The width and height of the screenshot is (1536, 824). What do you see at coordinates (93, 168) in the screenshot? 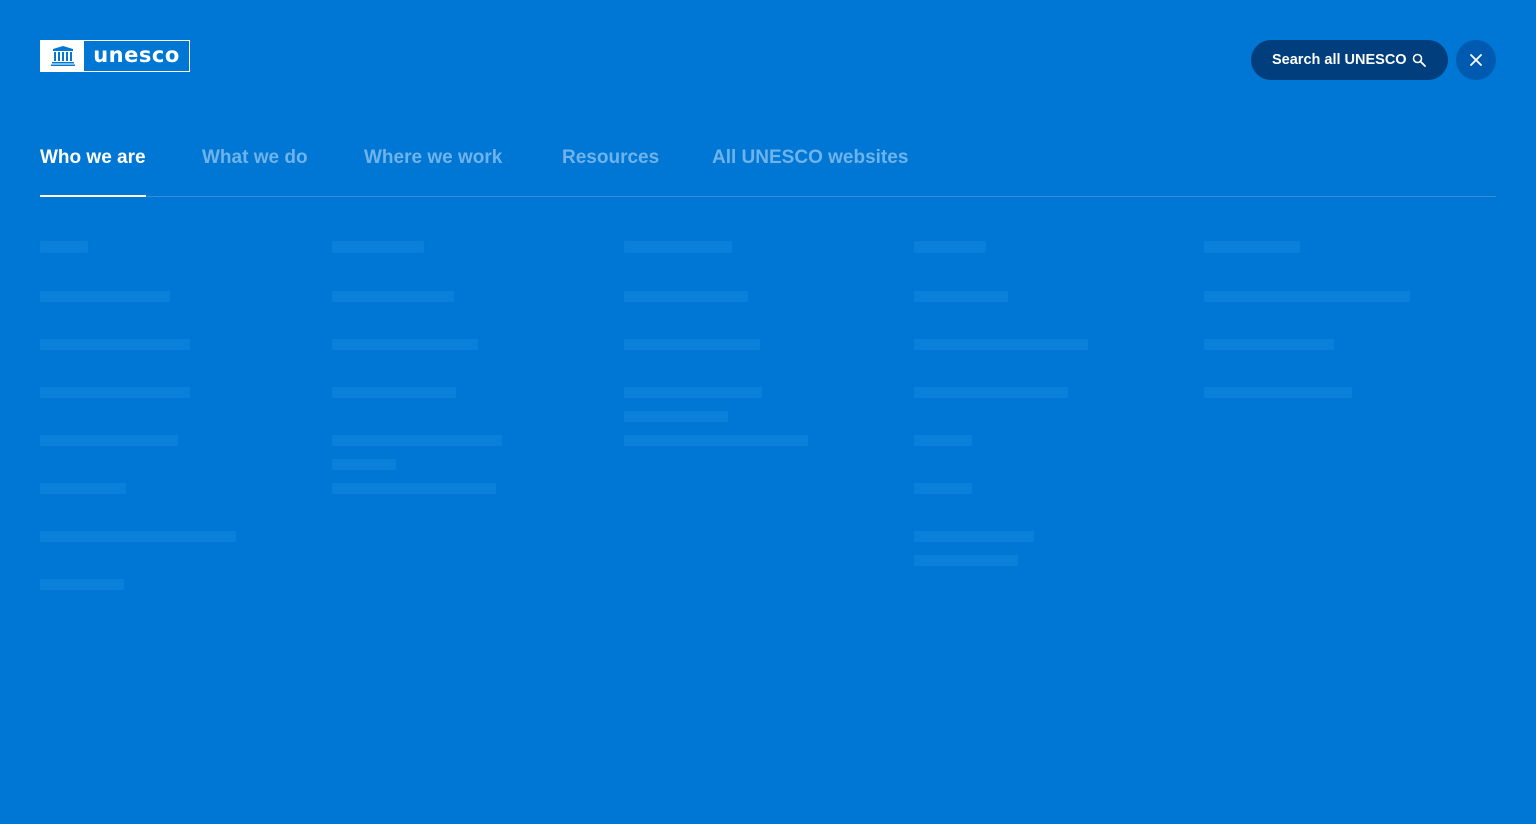
I see `tab-who-we-are: Who we are` at bounding box center [93, 168].